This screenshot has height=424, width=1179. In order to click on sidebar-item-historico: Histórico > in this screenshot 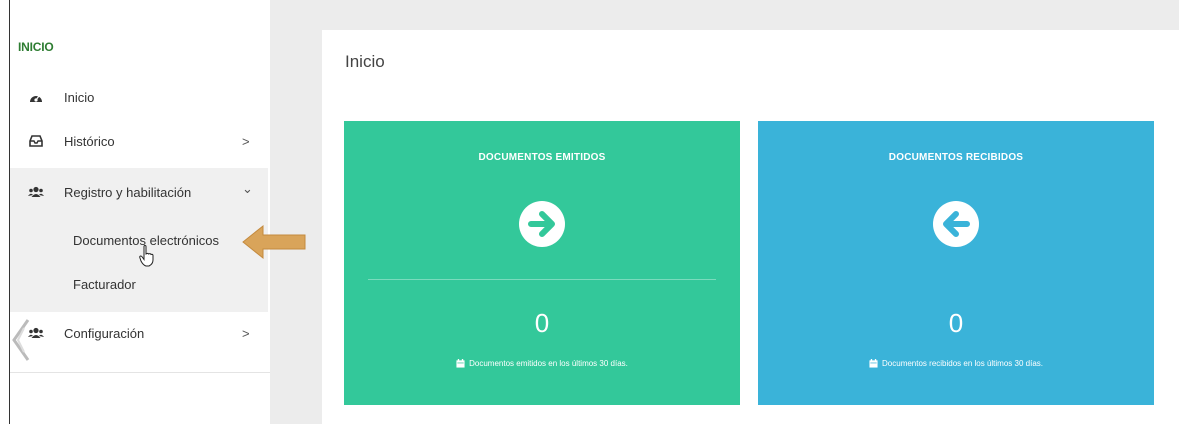, I will do `click(139, 141)`.